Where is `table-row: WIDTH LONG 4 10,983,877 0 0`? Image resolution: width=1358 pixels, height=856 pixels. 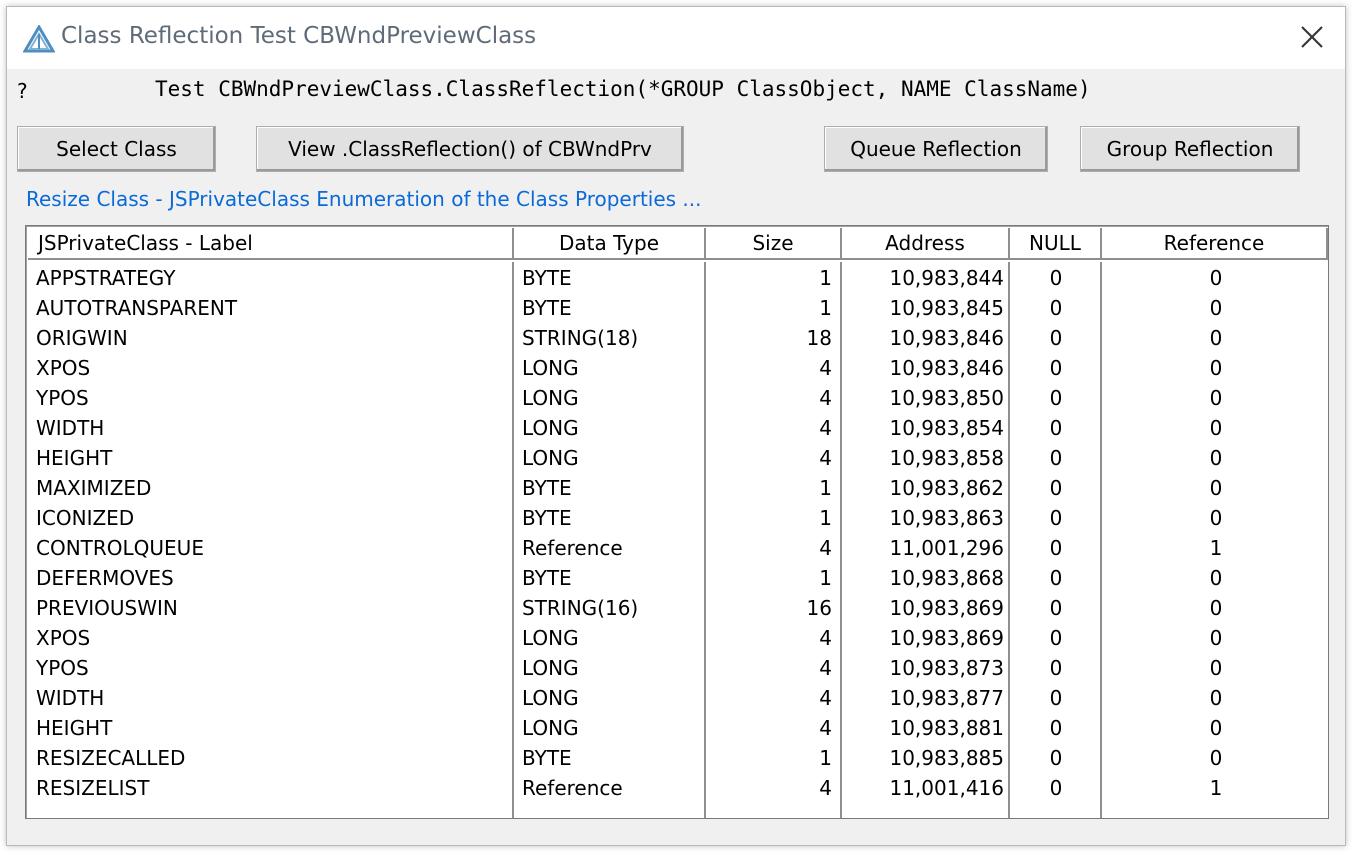
table-row: WIDTH LONG 4 10,983,877 0 0 is located at coordinates (677, 698).